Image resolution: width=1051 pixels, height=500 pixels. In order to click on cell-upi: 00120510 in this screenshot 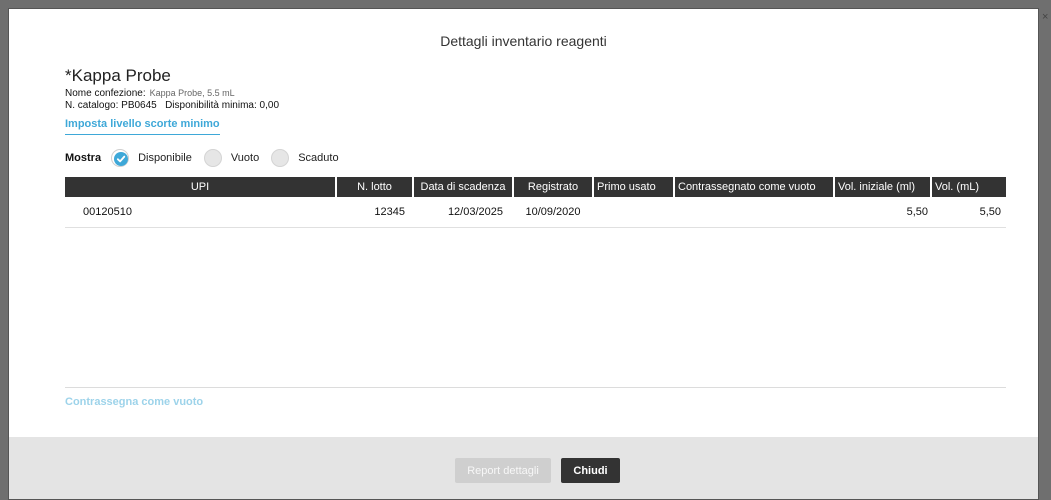, I will do `click(200, 212)`.